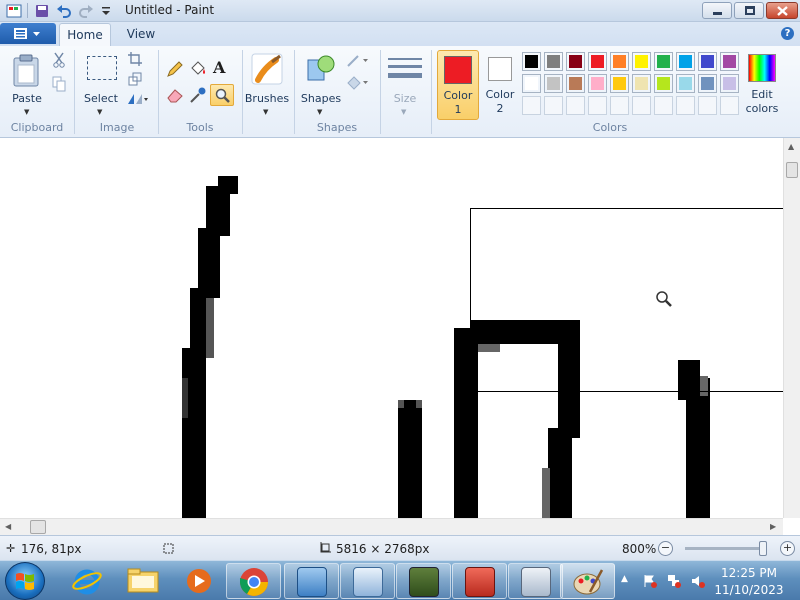 The width and height of the screenshot is (800, 600). I want to click on scroll-right-icon: ▶, so click(773, 526).